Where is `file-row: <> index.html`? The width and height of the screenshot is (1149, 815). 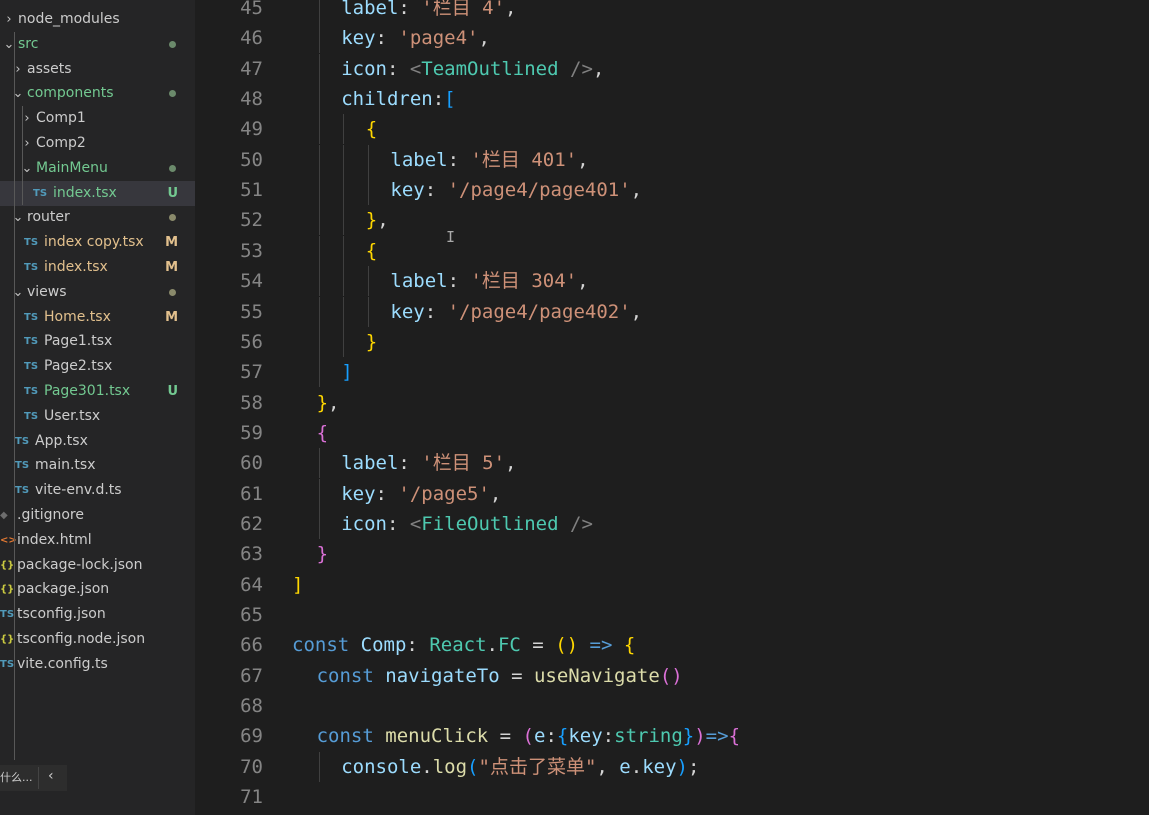
file-row: <> index.html is located at coordinates (97, 540).